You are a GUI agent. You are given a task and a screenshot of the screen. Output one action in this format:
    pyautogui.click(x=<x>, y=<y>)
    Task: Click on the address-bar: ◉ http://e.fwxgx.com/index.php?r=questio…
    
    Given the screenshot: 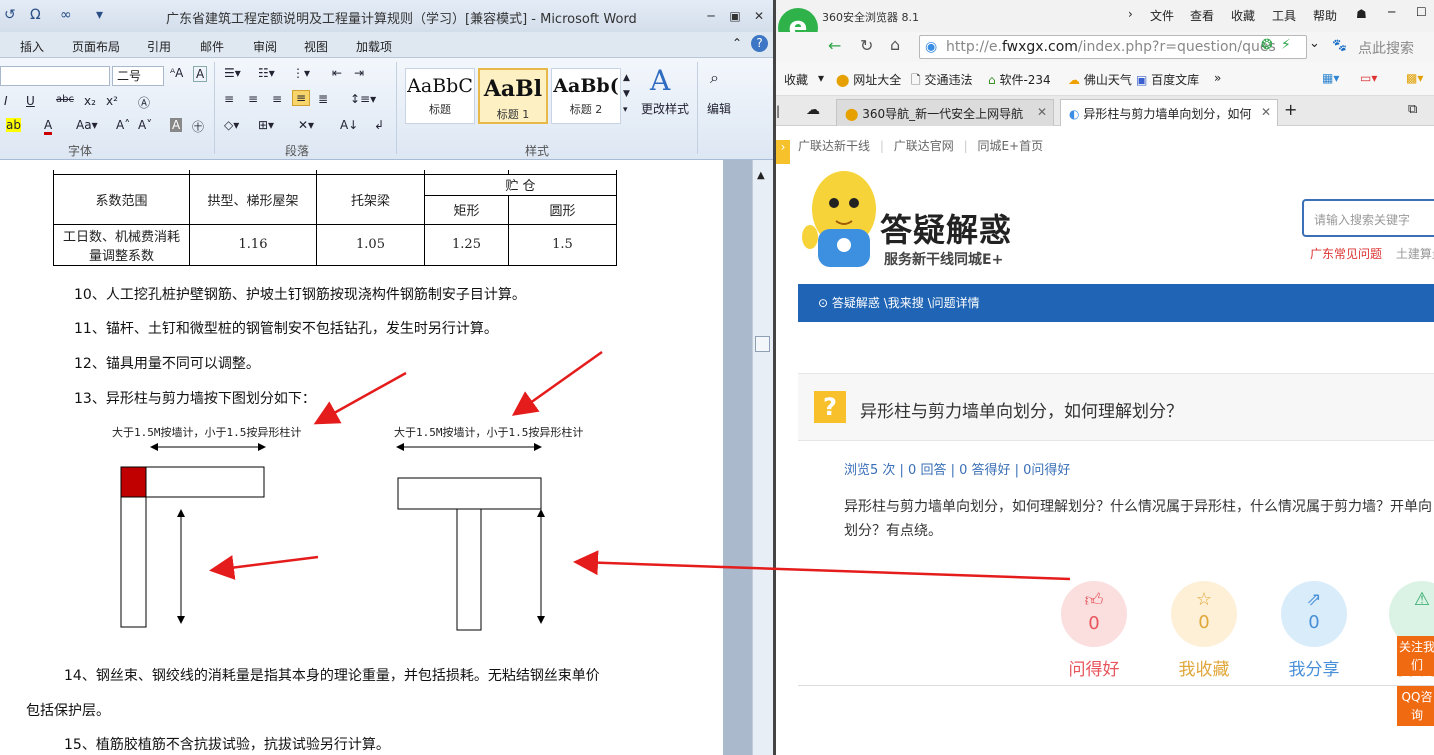 What is the action you would take?
    pyautogui.click(x=1113, y=47)
    